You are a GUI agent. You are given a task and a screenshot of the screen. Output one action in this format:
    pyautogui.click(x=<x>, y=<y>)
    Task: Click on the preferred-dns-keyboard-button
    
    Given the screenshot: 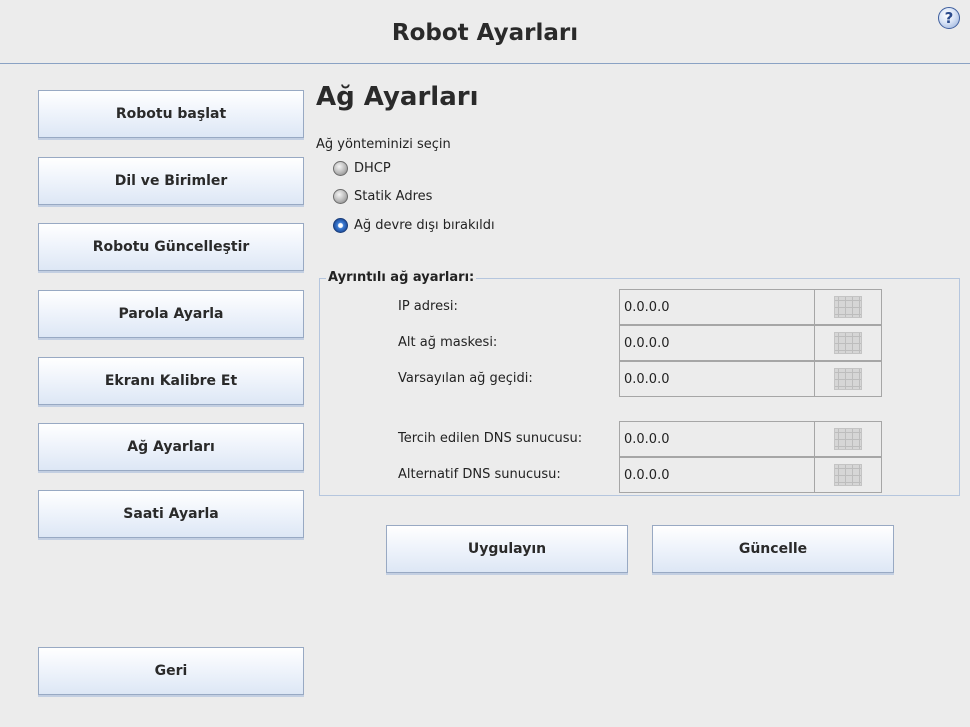 What is the action you would take?
    pyautogui.click(x=848, y=439)
    